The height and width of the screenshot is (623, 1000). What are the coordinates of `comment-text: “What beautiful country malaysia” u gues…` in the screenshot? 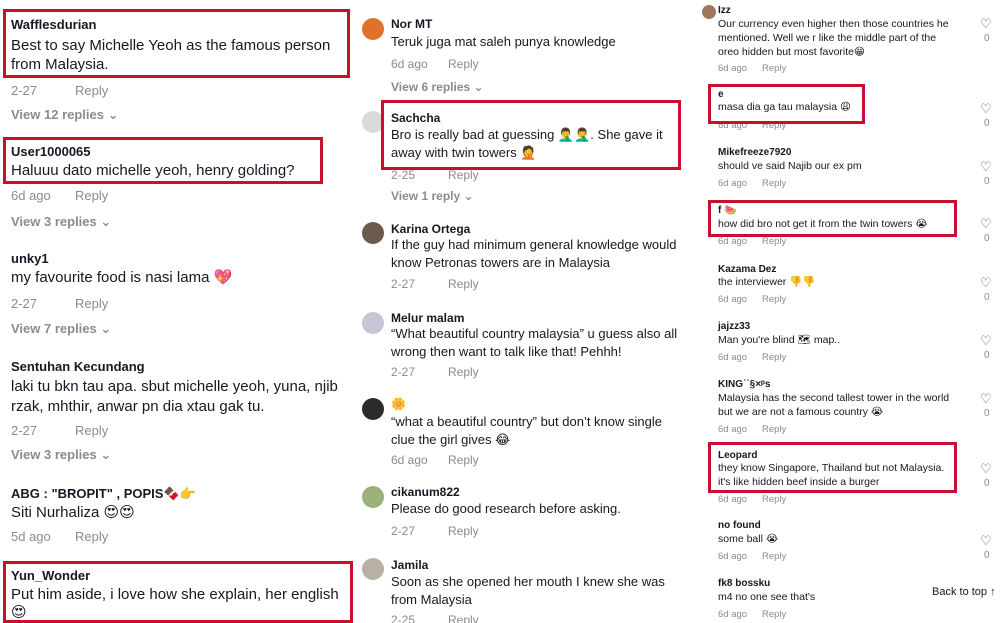 It's located at (534, 333).